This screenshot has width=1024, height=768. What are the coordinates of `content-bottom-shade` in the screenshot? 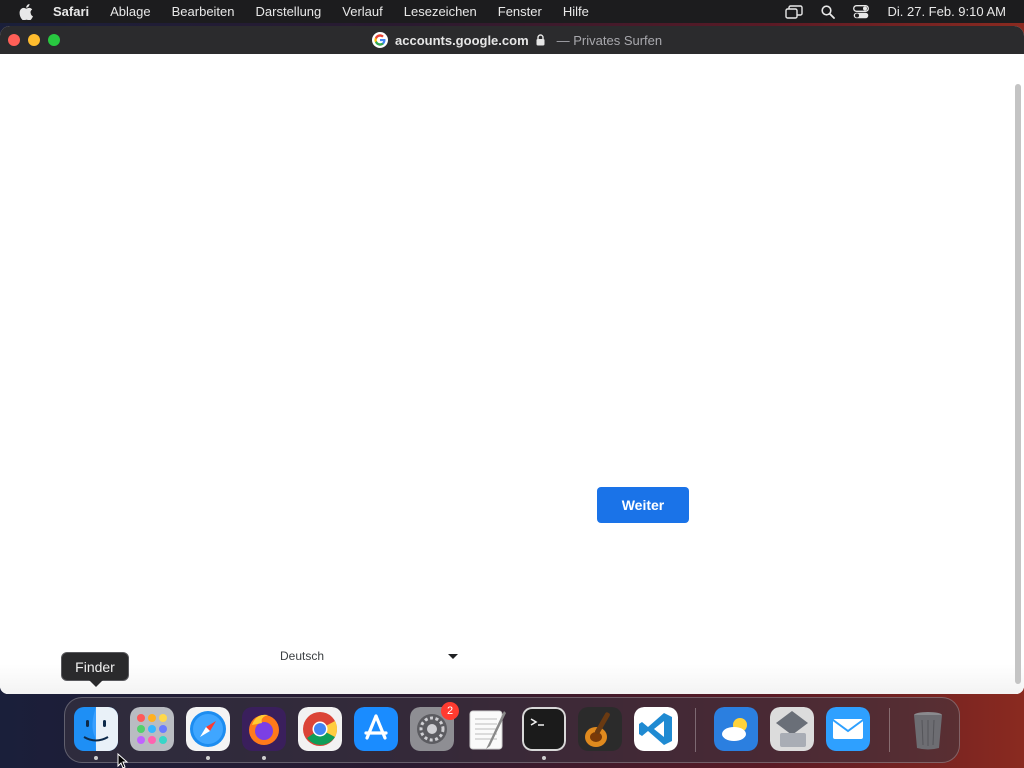 It's located at (512, 679).